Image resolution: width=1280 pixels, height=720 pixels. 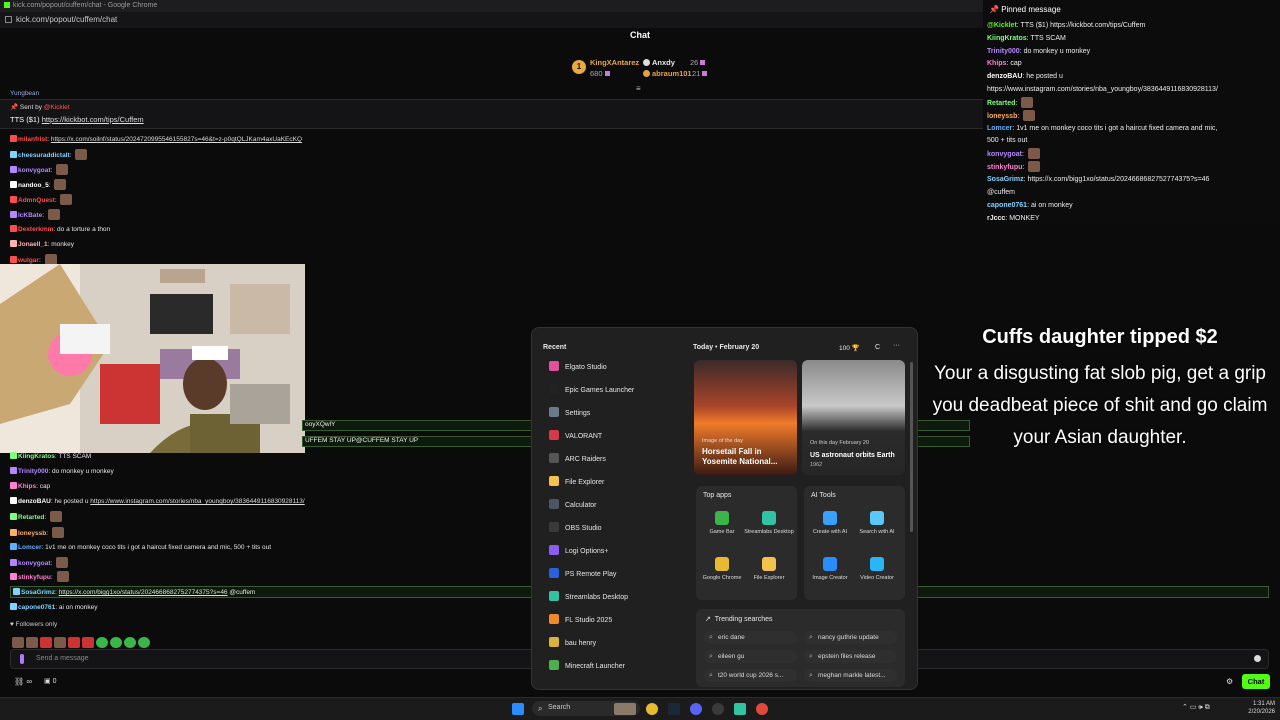 What do you see at coordinates (877, 569) in the screenshot?
I see `ai-tool-tile: Video Creator` at bounding box center [877, 569].